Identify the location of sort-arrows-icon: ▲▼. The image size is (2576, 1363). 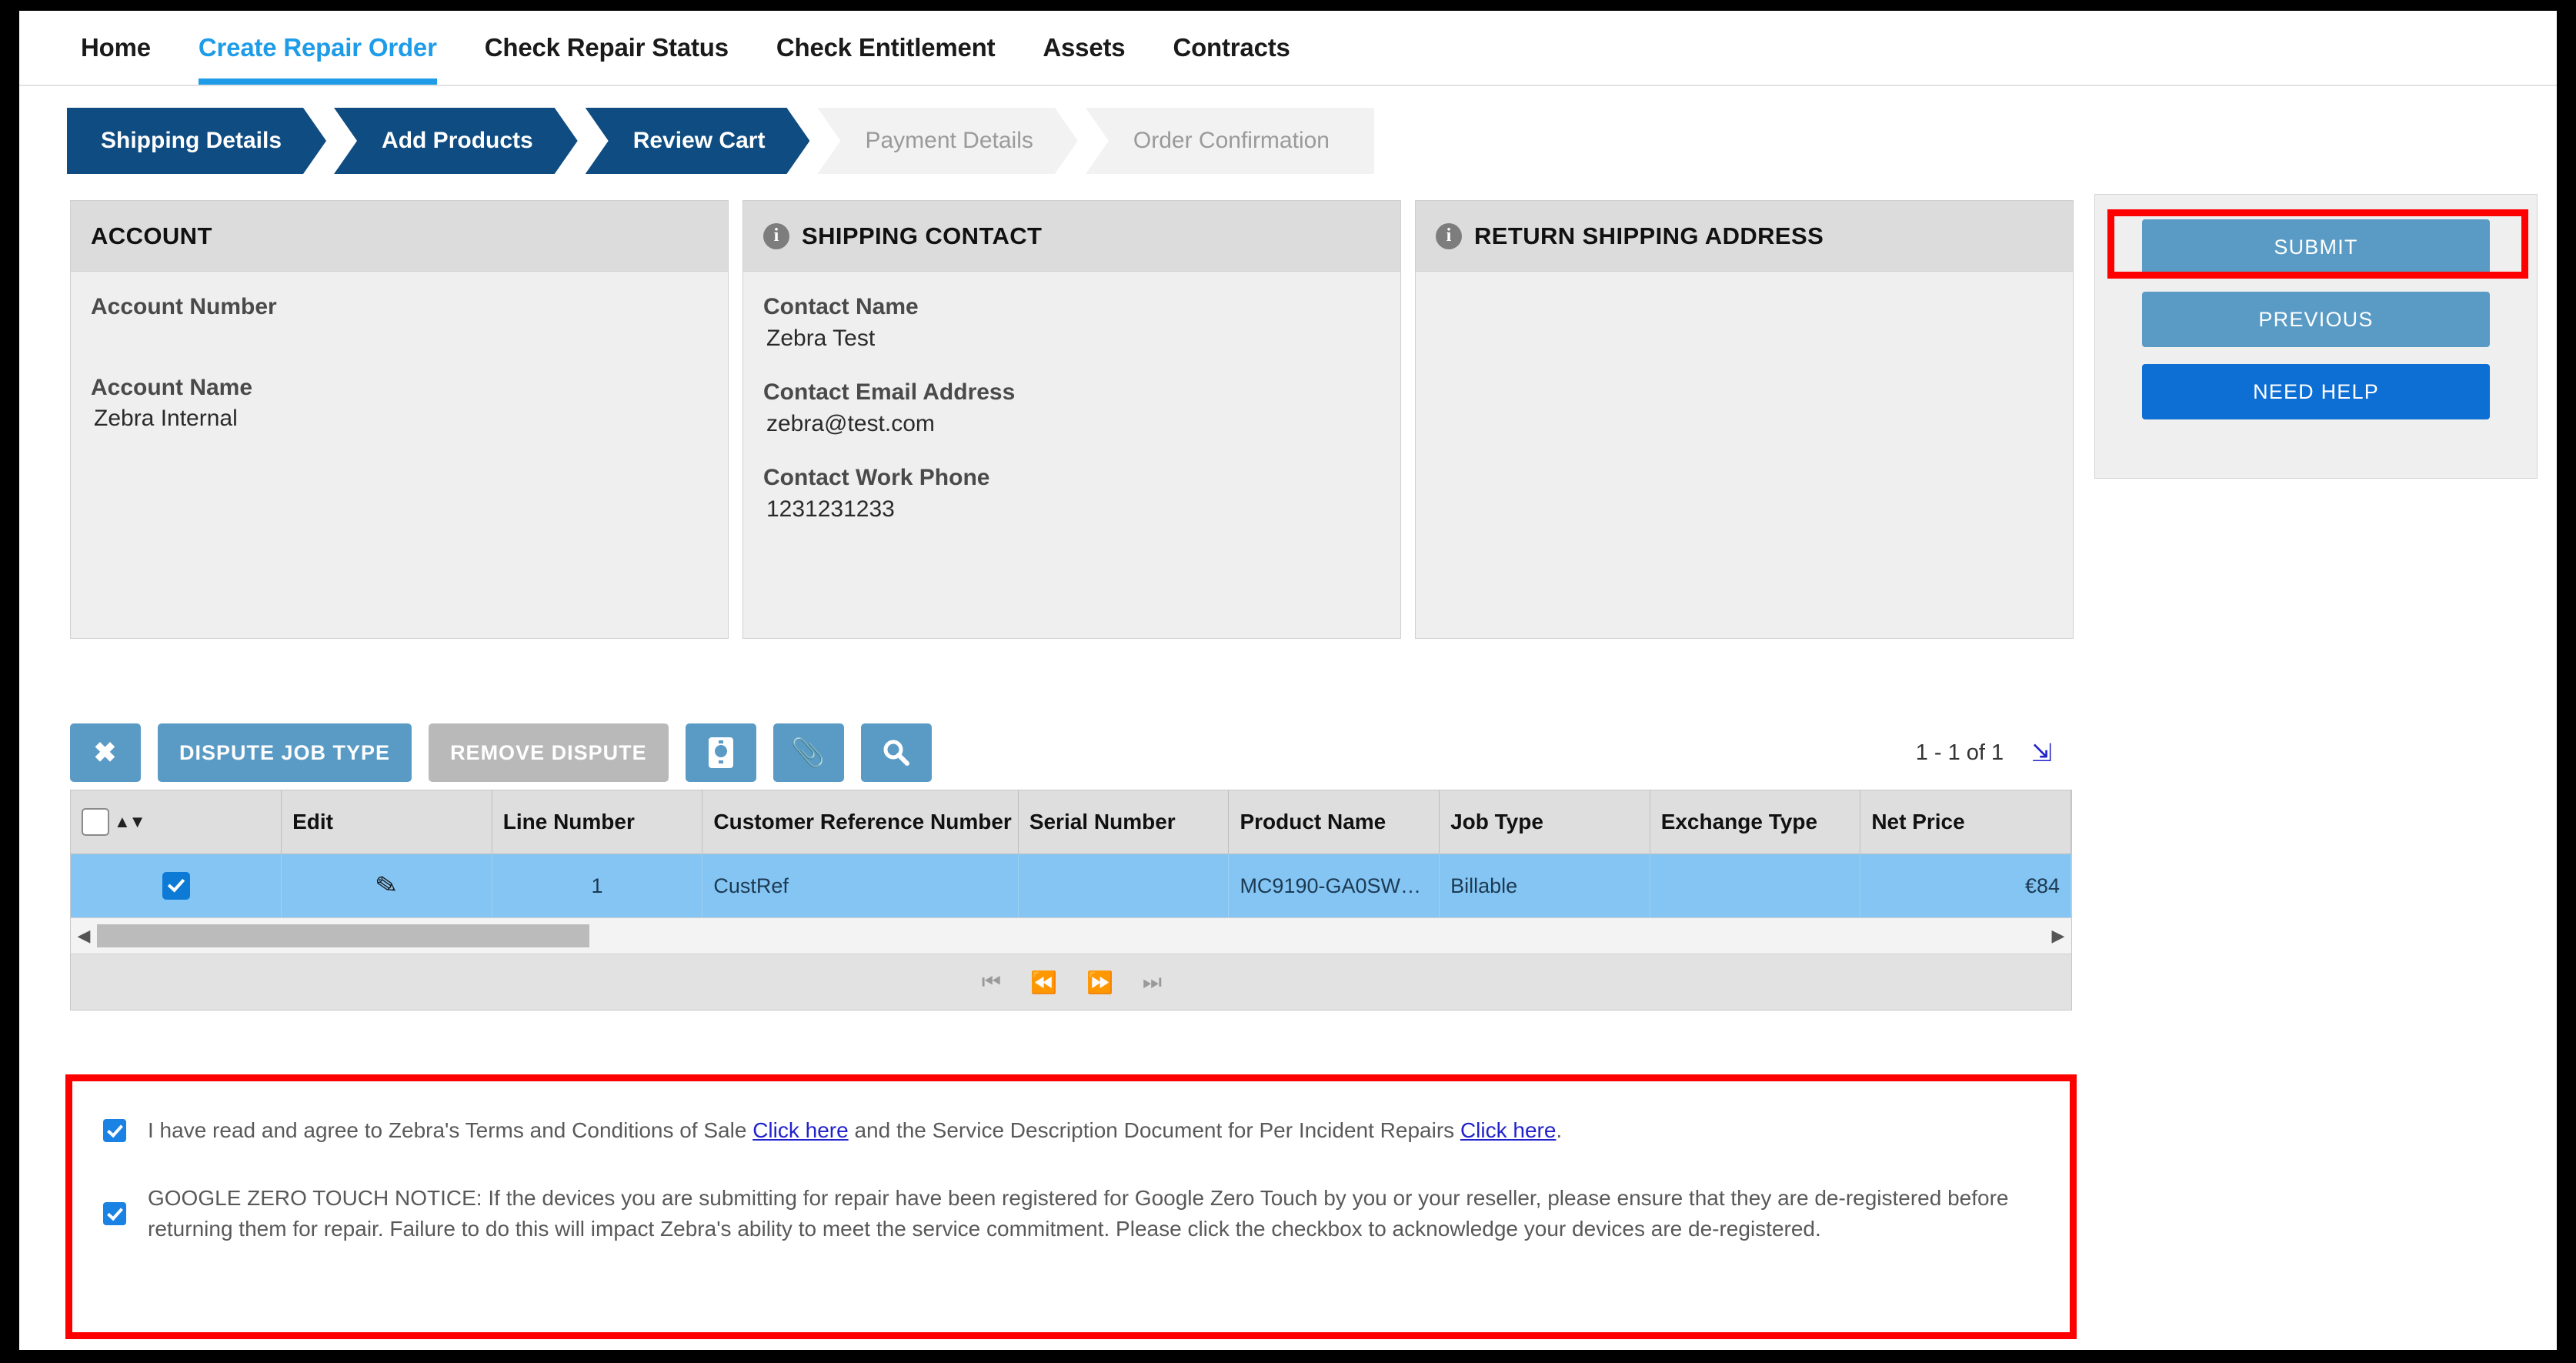
(130, 821).